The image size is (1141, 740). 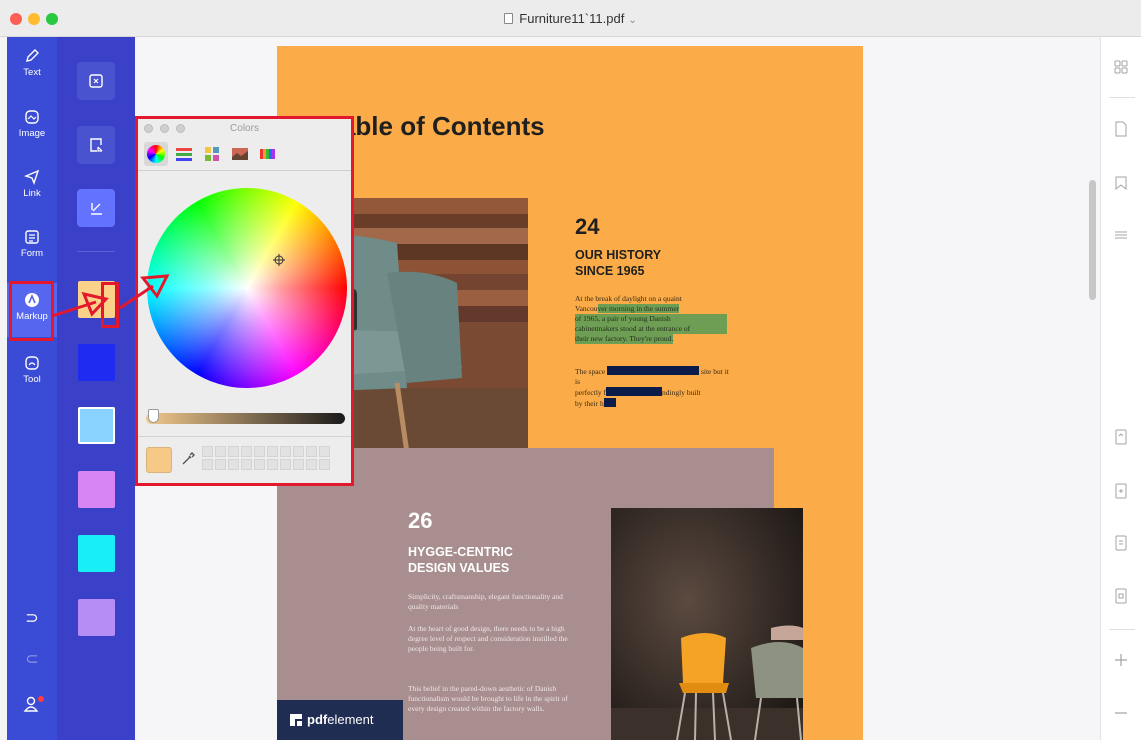 What do you see at coordinates (32, 66) in the screenshot?
I see `nav-item-text: Text` at bounding box center [32, 66].